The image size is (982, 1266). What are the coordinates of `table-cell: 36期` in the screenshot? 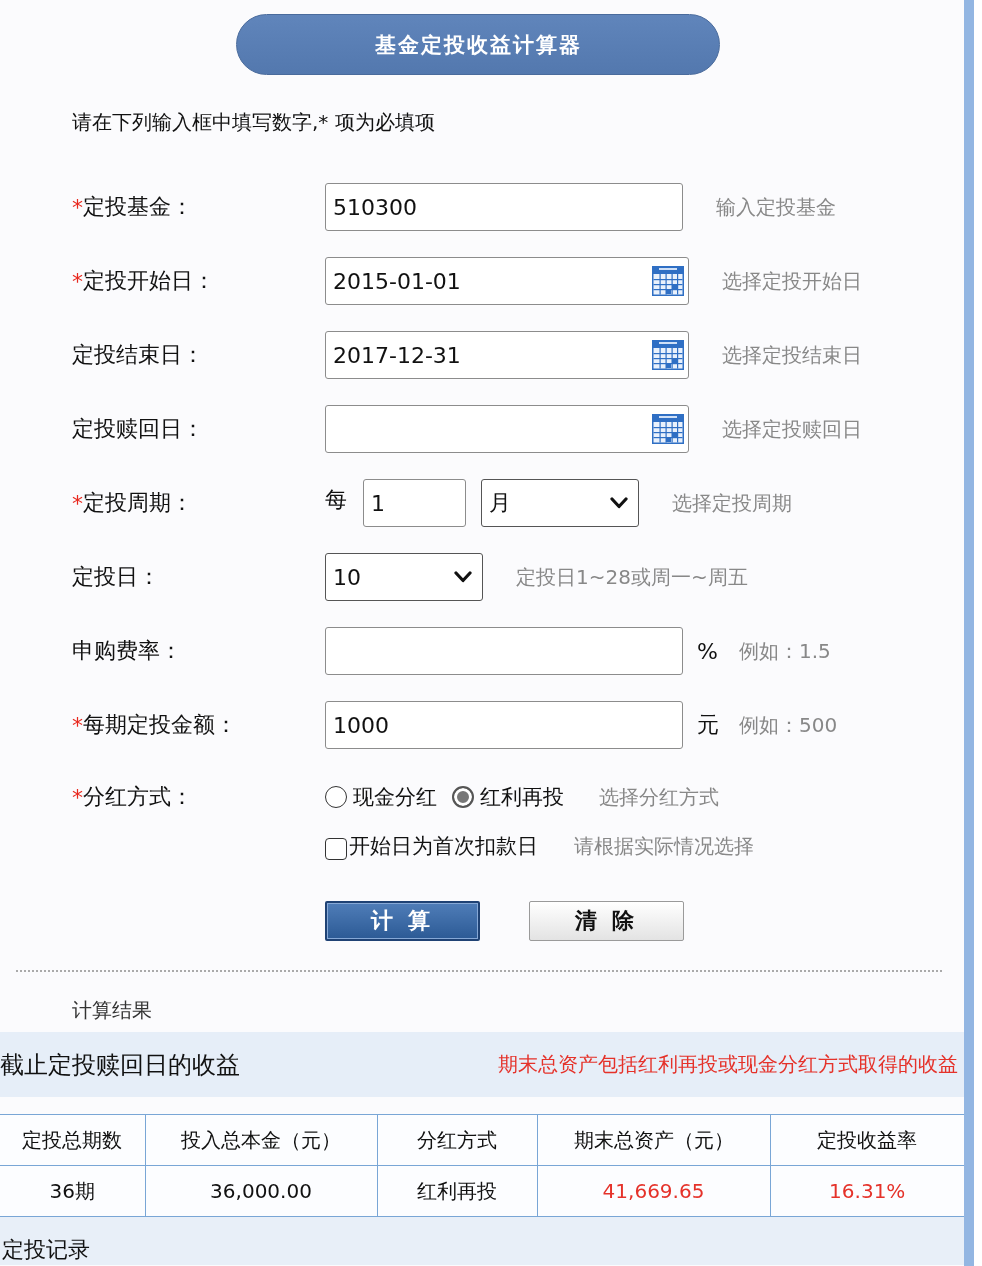 It's located at (72, 1191).